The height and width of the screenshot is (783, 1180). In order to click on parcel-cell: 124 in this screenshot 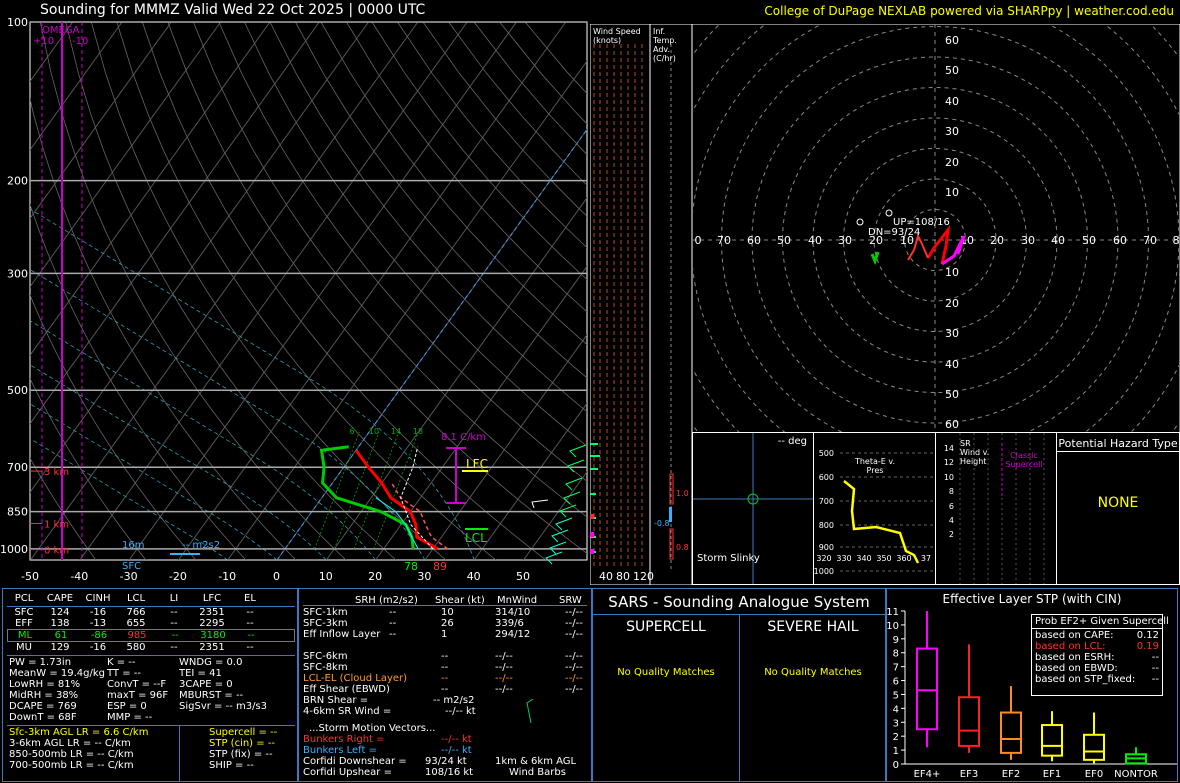, I will do `click(60, 612)`.